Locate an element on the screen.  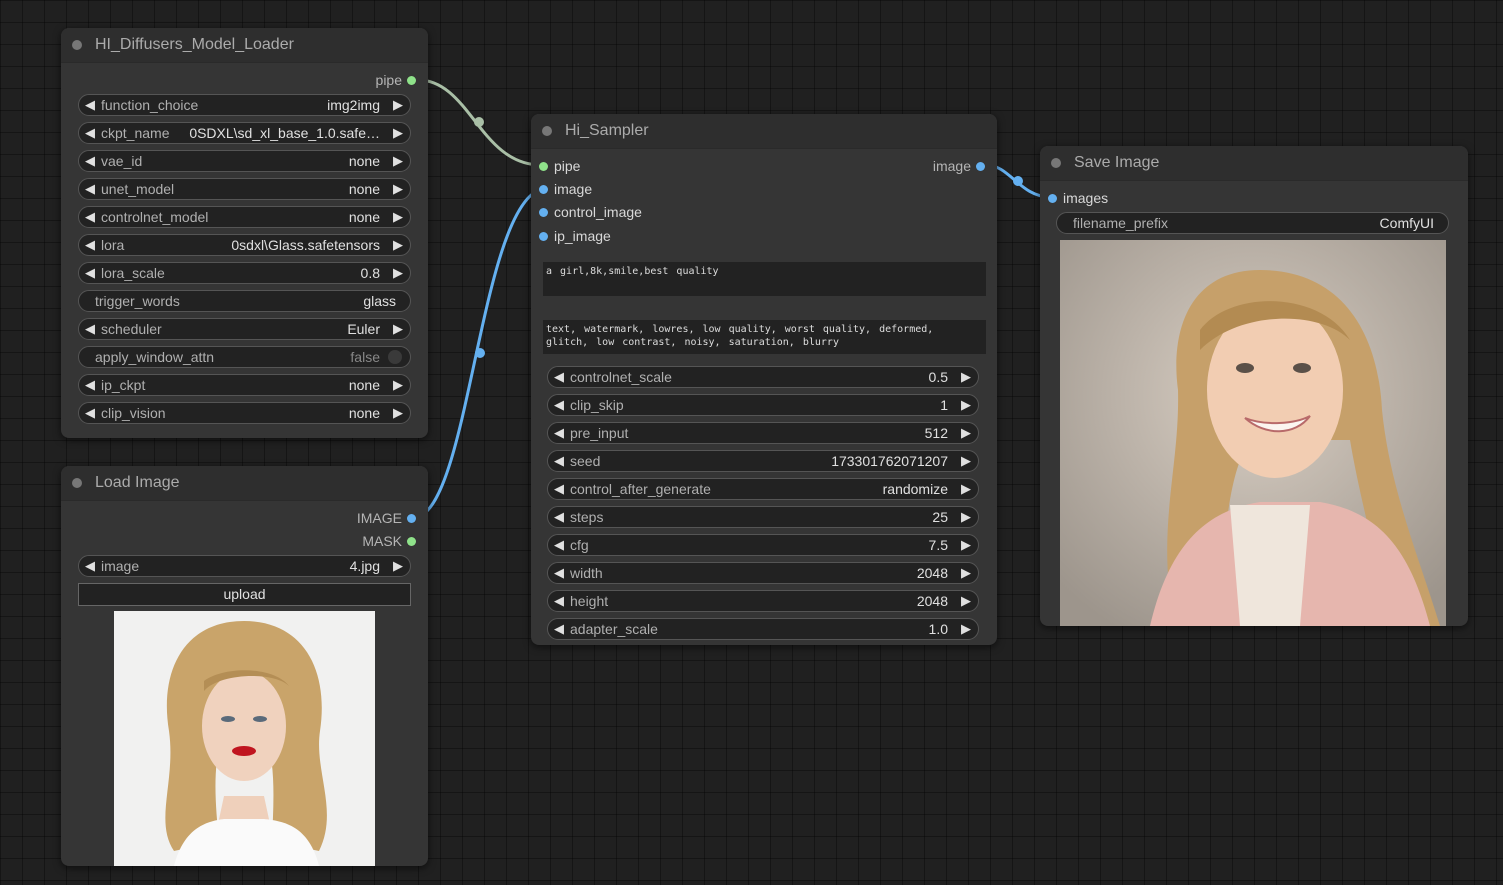
widget-trigger-words: trigger_words glass is located at coordinates (244, 301).